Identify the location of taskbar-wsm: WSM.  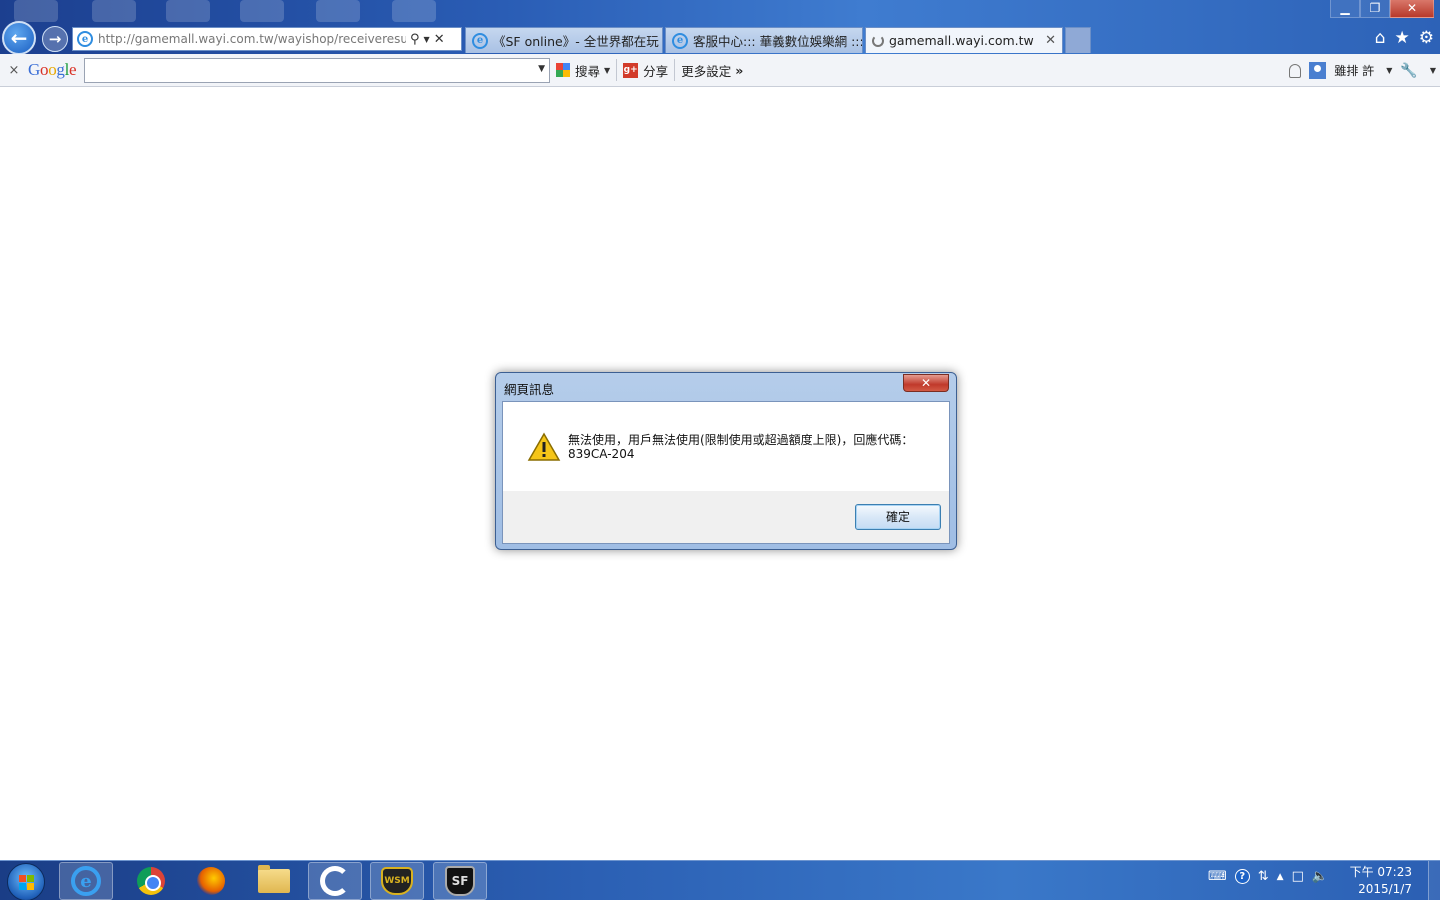
(397, 881).